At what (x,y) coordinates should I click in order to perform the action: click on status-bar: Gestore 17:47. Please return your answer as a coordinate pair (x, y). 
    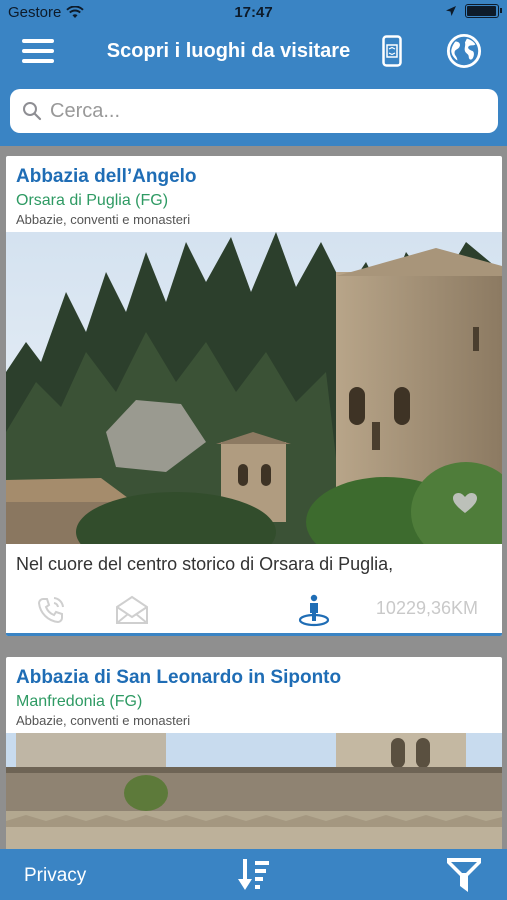
    Looking at the image, I should click on (253, 13).